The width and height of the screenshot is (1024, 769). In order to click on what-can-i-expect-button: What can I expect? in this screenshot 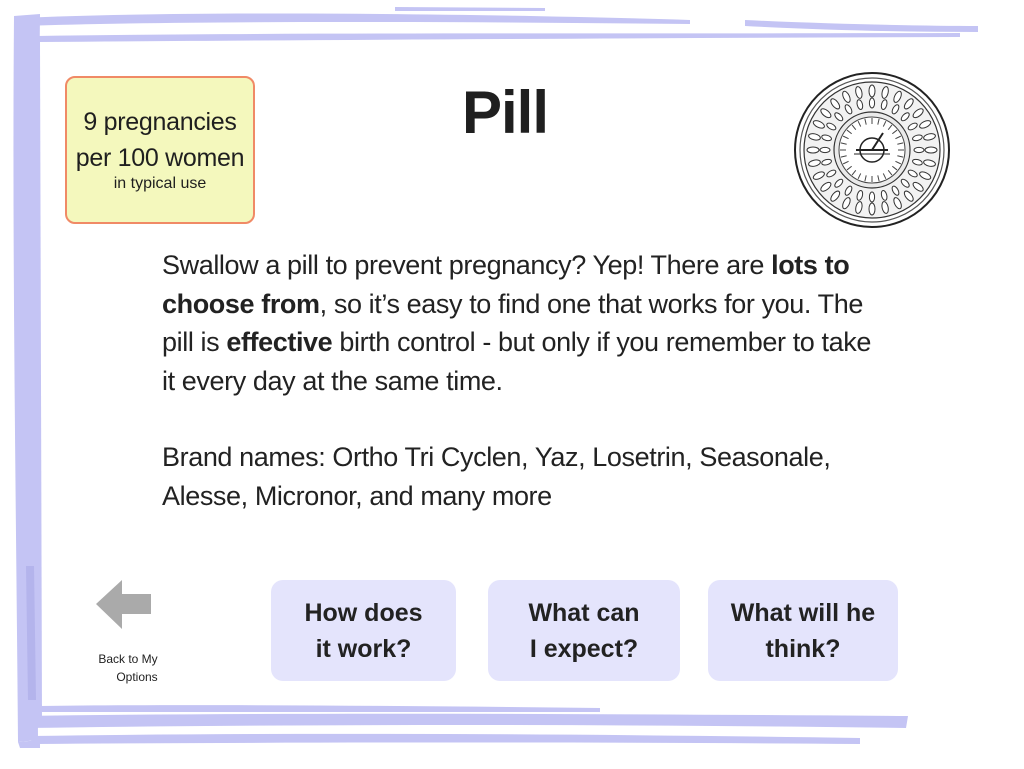, I will do `click(584, 630)`.